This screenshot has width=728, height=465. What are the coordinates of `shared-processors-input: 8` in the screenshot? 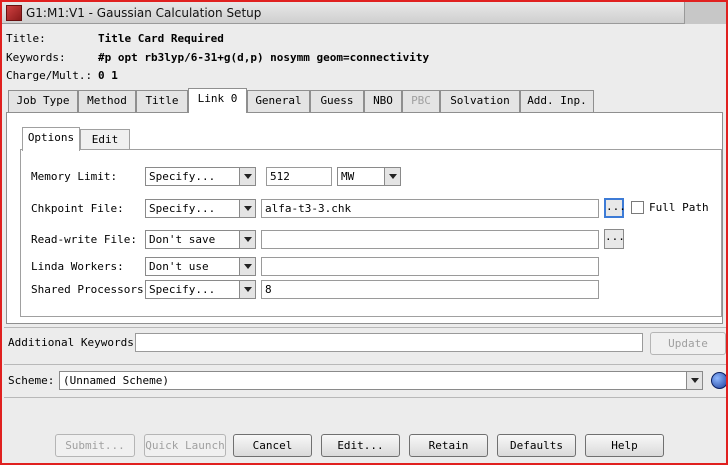 It's located at (430, 289).